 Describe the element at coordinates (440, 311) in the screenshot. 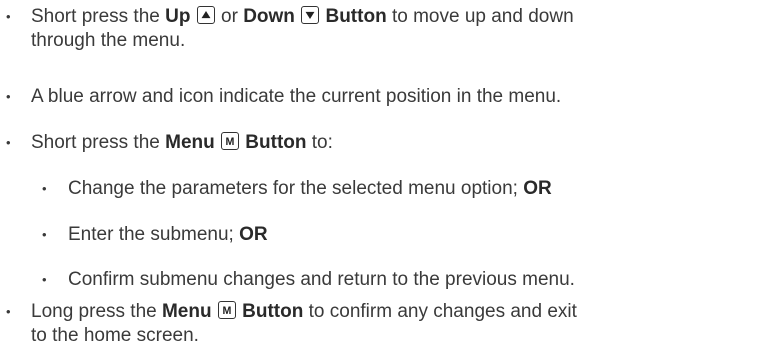

I see `text-segment: to confirm any changes and exit` at that location.